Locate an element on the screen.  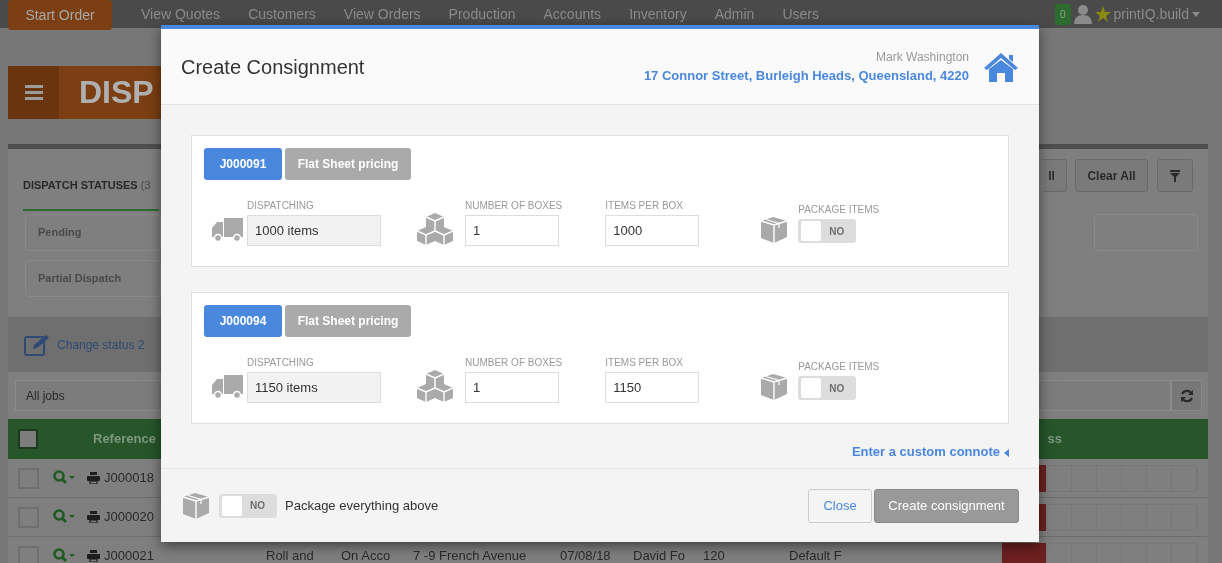
table-cell-text: David Fo is located at coordinates (660, 555).